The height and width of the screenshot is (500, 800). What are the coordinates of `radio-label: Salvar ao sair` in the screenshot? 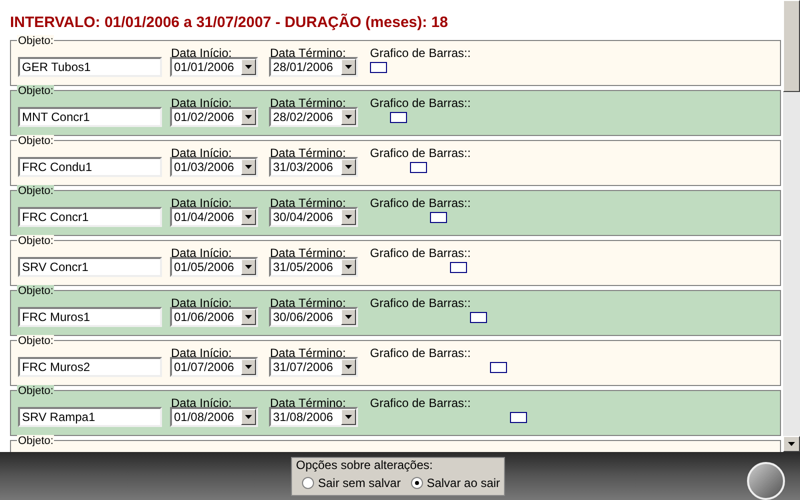 It's located at (463, 483).